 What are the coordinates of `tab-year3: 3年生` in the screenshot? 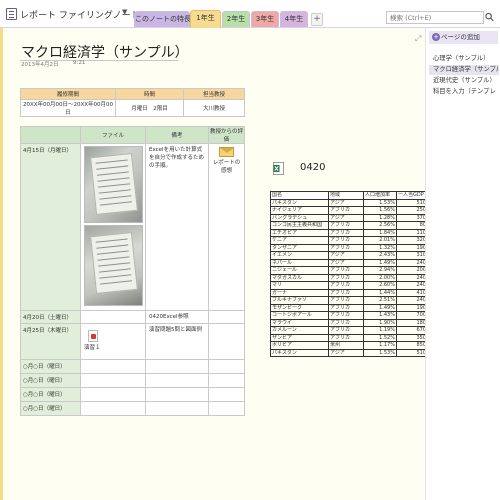 It's located at (265, 19).